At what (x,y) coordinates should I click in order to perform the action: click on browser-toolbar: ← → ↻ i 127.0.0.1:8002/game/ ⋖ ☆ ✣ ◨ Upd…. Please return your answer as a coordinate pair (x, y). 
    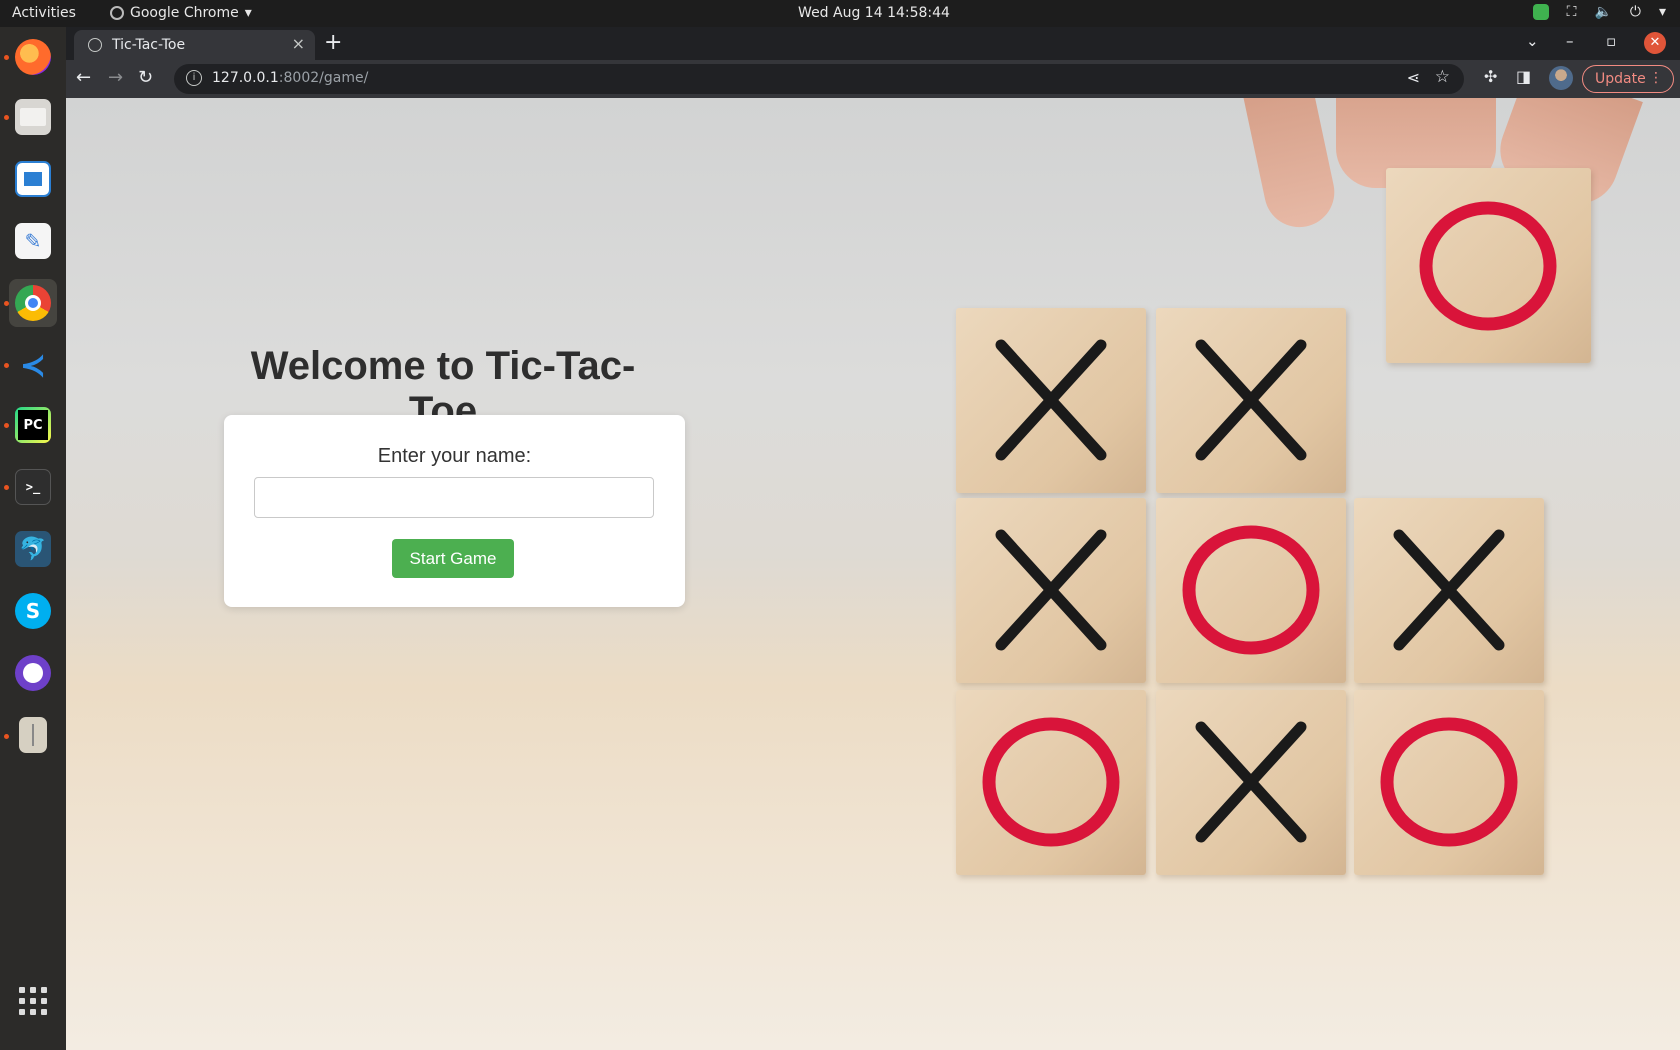
    Looking at the image, I should click on (873, 79).